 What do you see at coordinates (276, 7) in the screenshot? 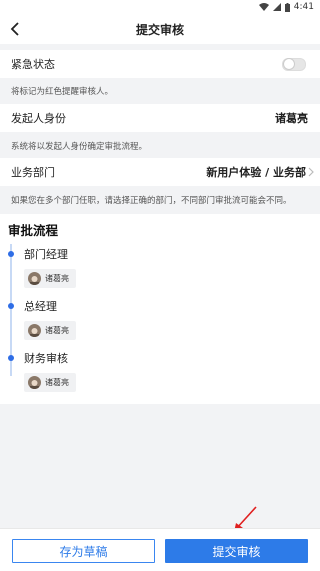
I see `signal-icon` at bounding box center [276, 7].